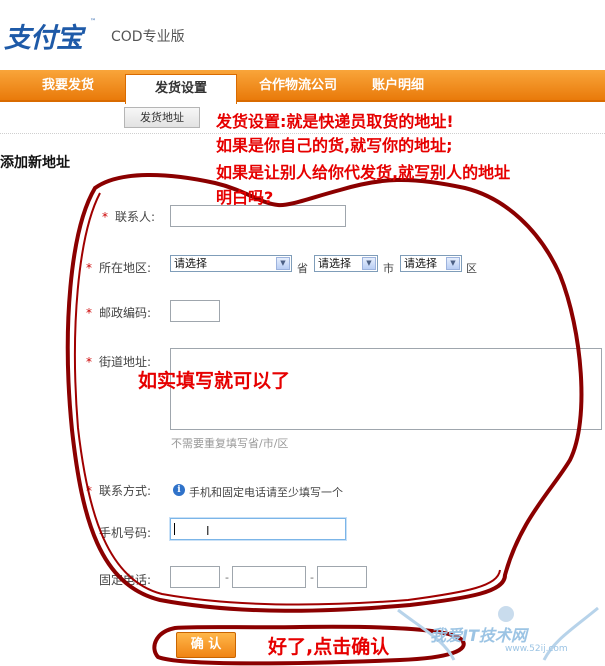 The image size is (605, 666). What do you see at coordinates (190, 263) in the screenshot?
I see `province-select-value: 请选择` at bounding box center [190, 263].